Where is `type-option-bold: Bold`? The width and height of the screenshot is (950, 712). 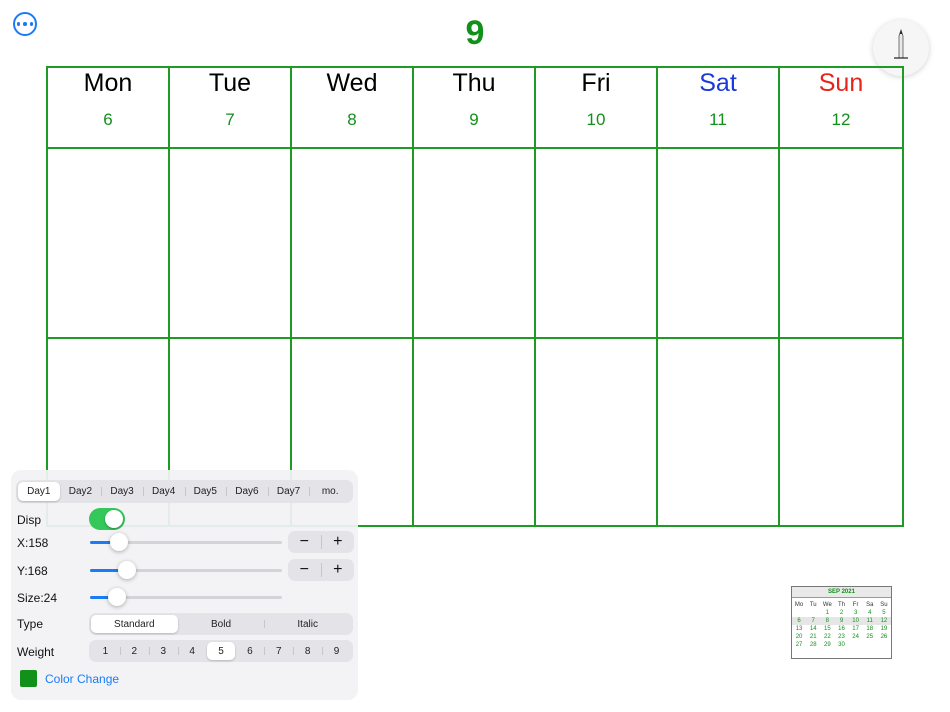
type-option-bold: Bold is located at coordinates (221, 624).